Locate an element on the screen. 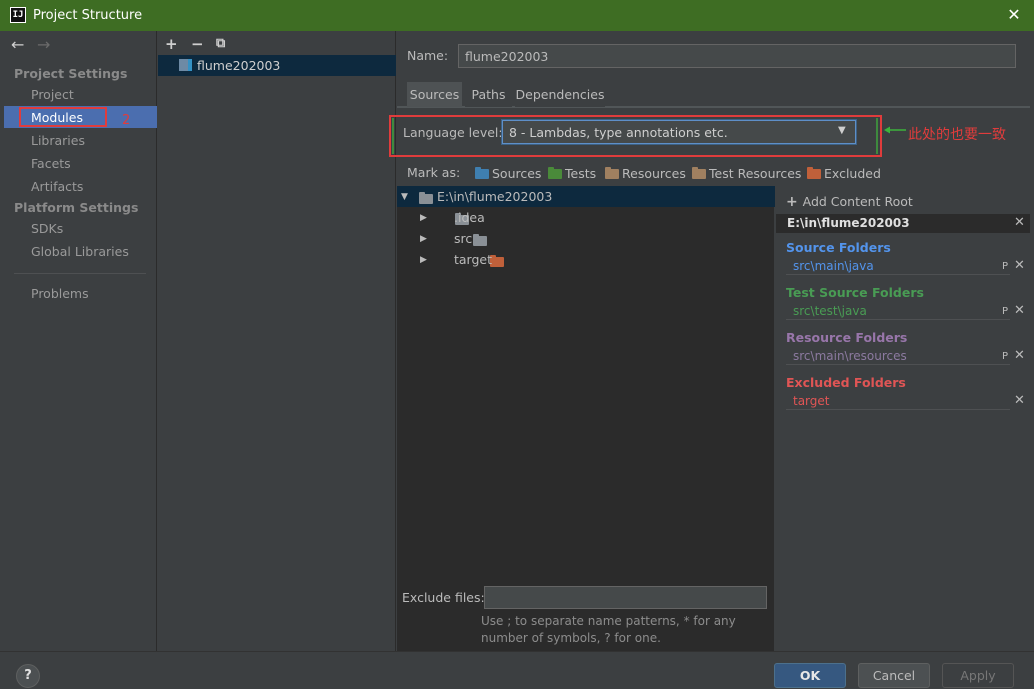 This screenshot has height=689, width=1034. remove-excluded-folder-icon: ✕ is located at coordinates (1019, 400).